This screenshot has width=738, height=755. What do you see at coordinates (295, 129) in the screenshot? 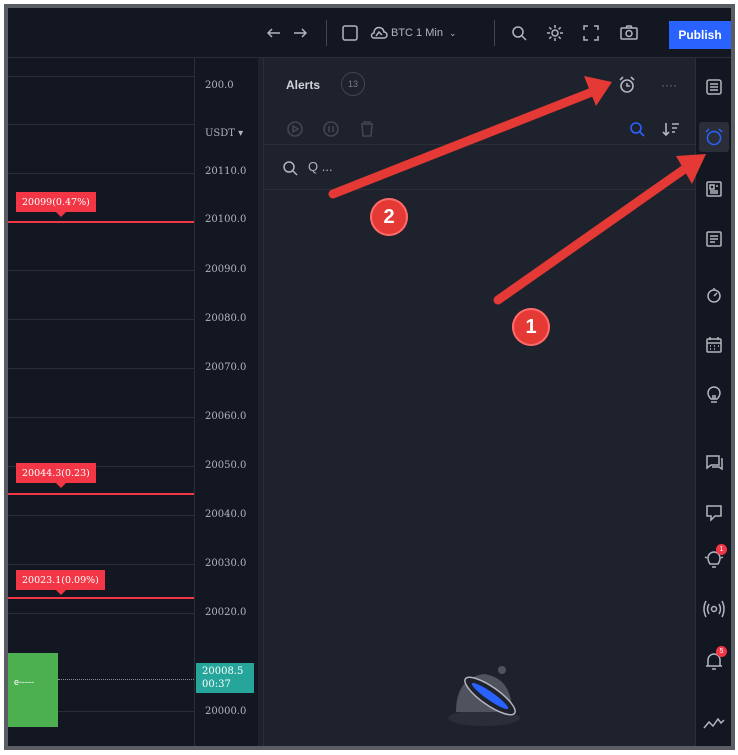
I see `play-icon` at bounding box center [295, 129].